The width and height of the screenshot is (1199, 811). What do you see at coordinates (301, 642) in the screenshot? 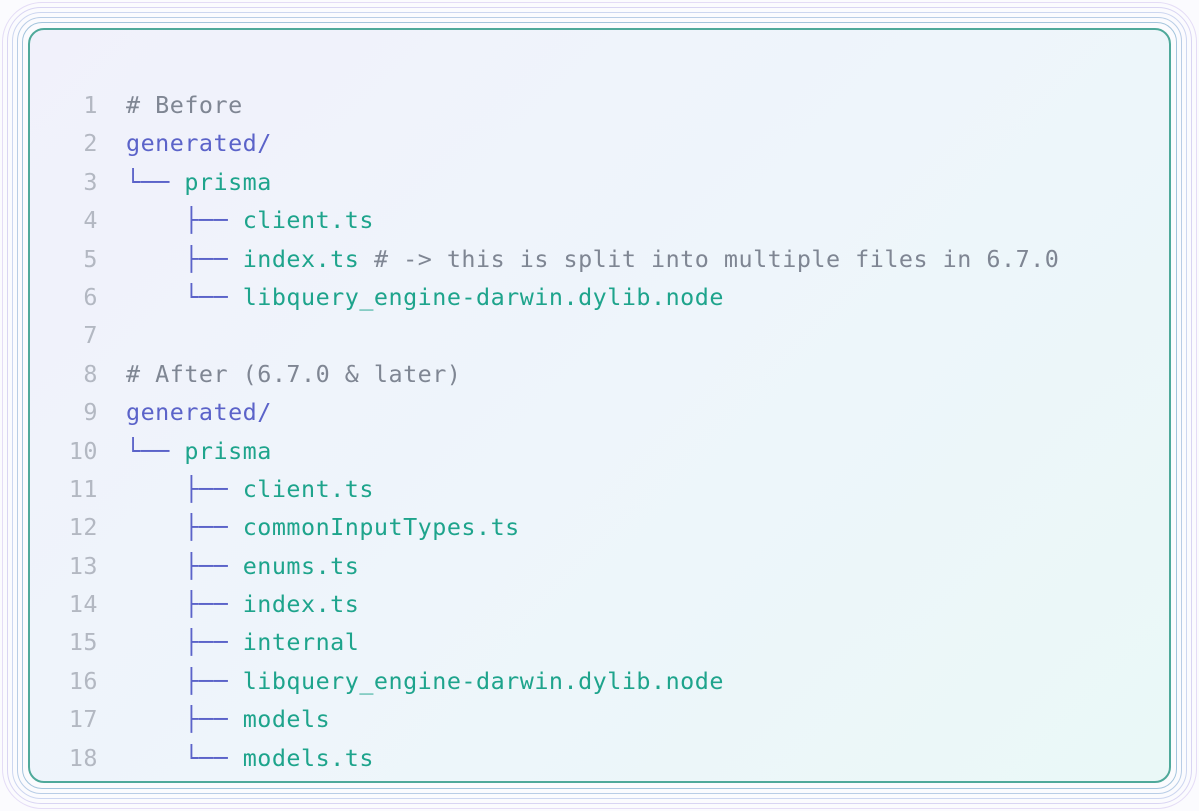
I see `file-name: internal` at bounding box center [301, 642].